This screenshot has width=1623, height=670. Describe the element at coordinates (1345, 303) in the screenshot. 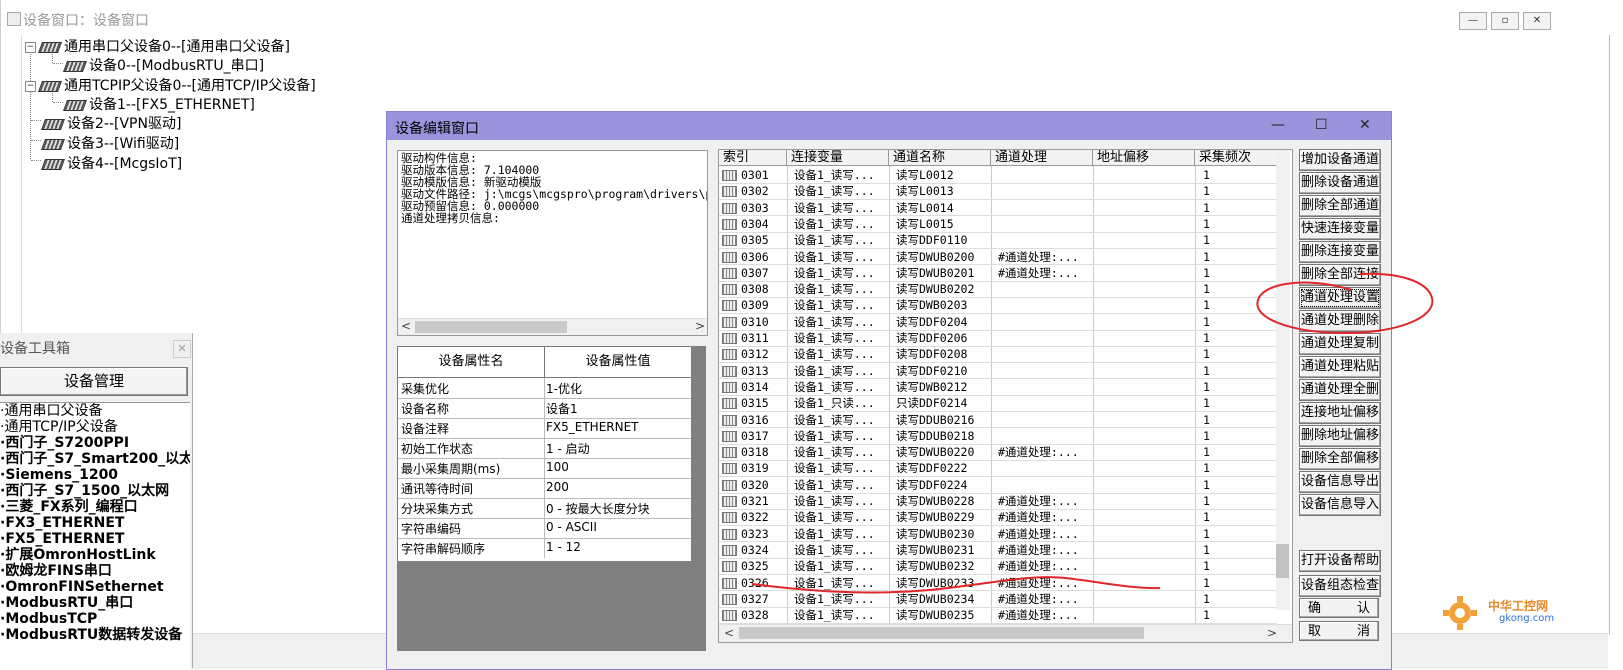

I see `annotation-circle` at that location.